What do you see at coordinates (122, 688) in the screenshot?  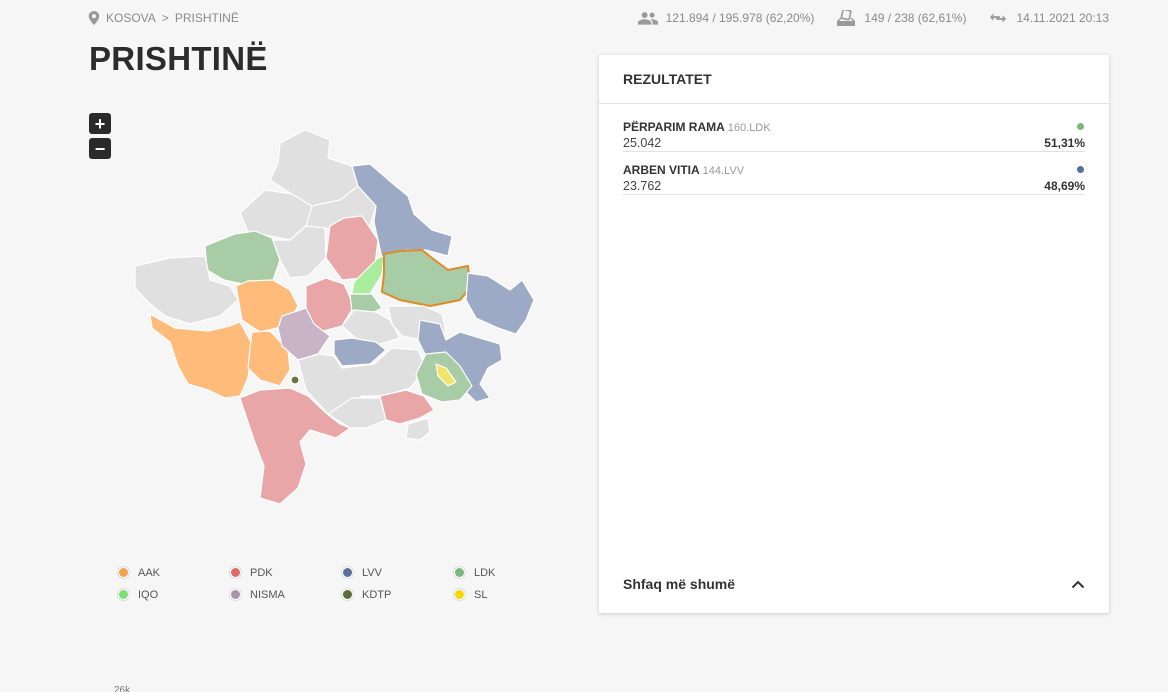 I see `chart-stub-label: 26k` at bounding box center [122, 688].